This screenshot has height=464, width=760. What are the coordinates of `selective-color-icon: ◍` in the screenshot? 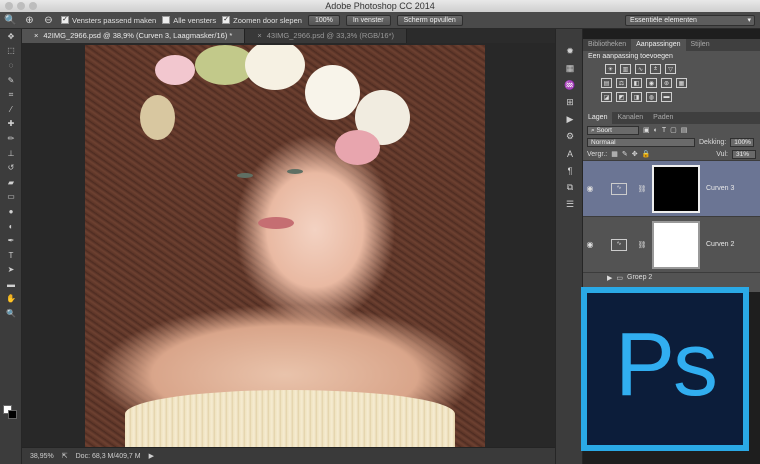 It's located at (651, 97).